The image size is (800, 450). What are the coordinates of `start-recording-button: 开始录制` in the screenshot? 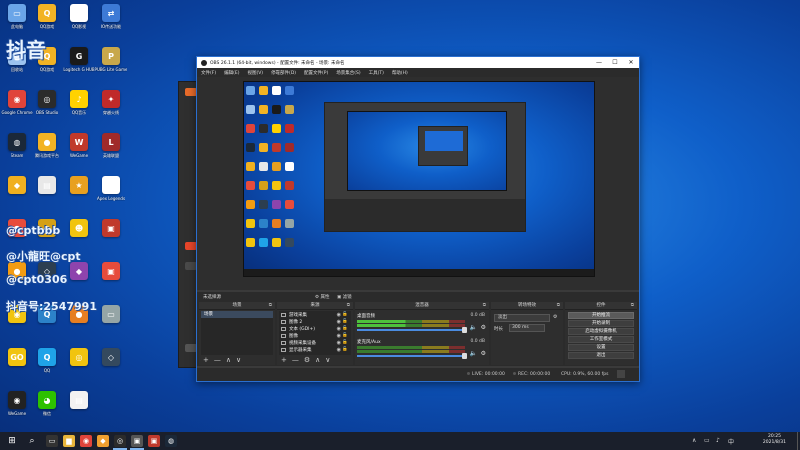 It's located at (601, 323).